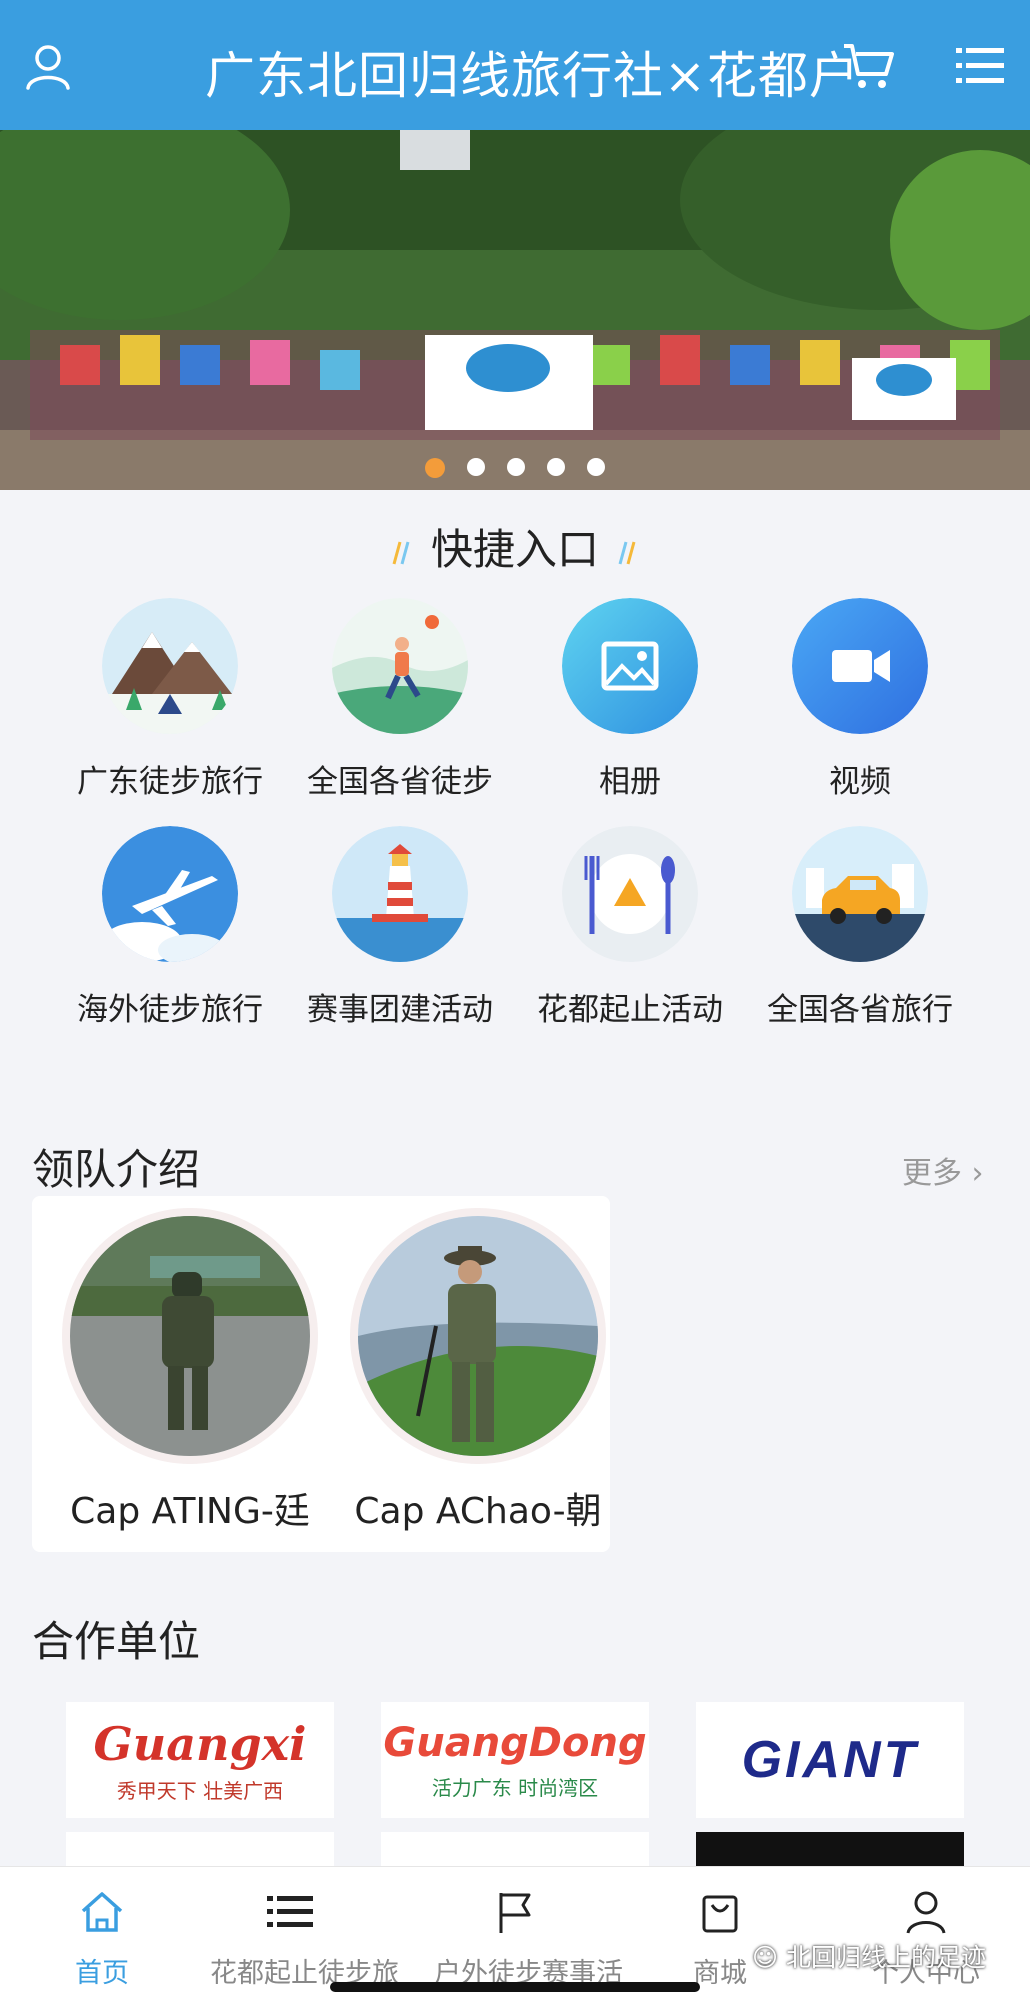 Image resolution: width=1030 pixels, height=2004 pixels. What do you see at coordinates (116, 1641) in the screenshot?
I see `partners-heading: 合作单位` at bounding box center [116, 1641].